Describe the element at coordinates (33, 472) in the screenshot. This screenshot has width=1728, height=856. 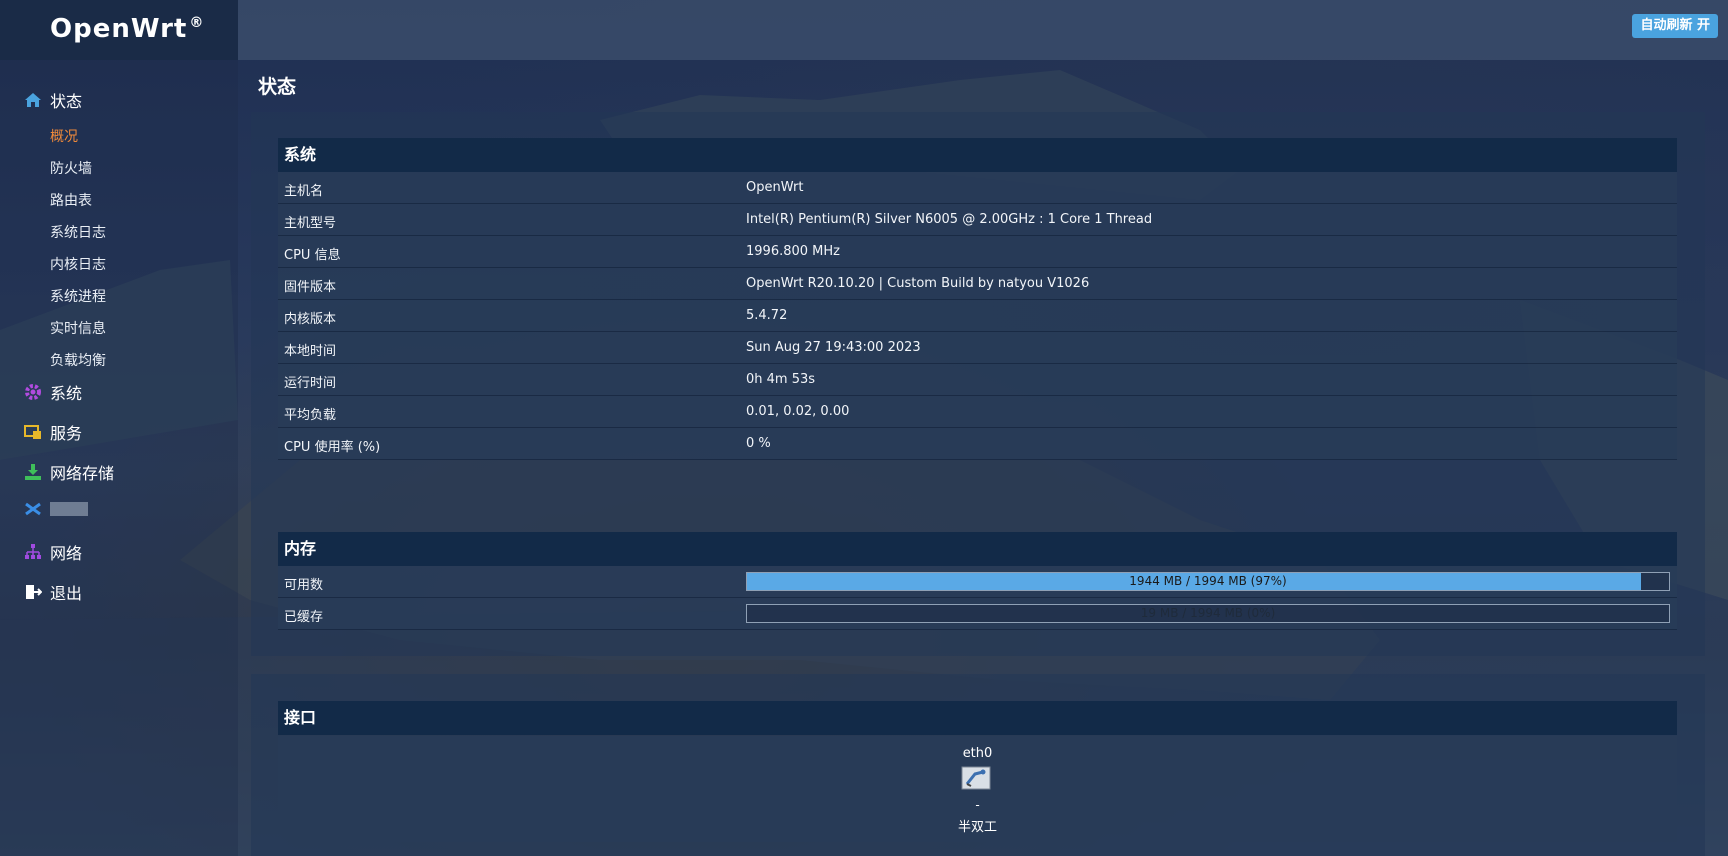
I see `download-icon` at that location.